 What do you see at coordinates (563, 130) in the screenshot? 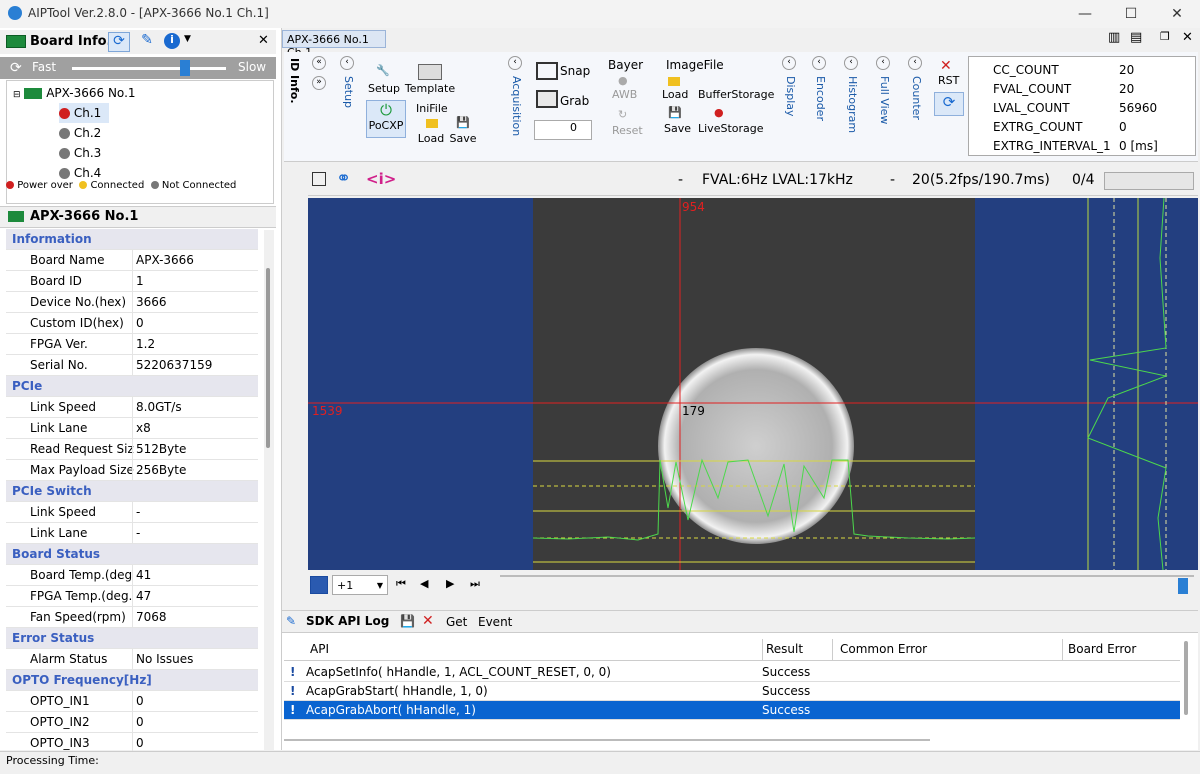
I see `frame-count-spinner: 0` at bounding box center [563, 130].